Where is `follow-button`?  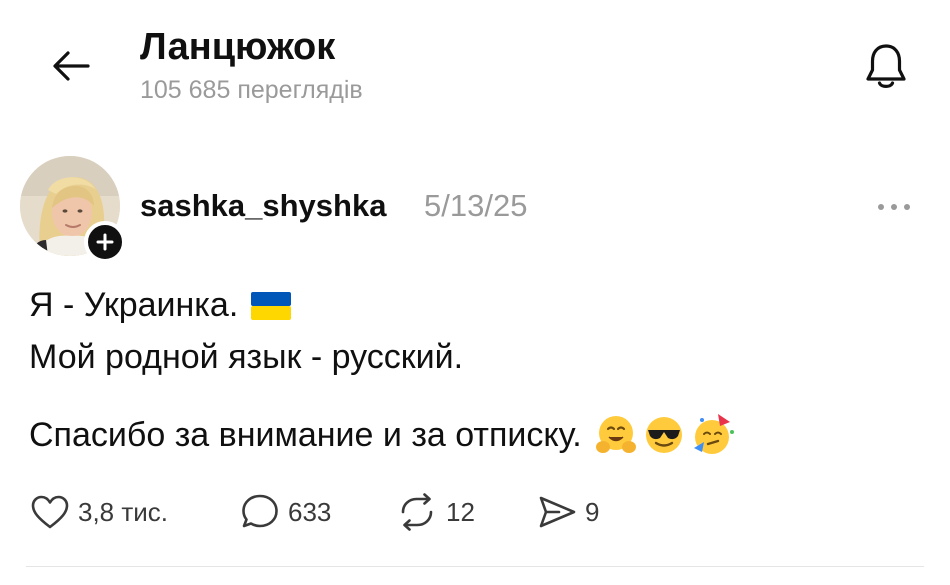
follow-button is located at coordinates (105, 242).